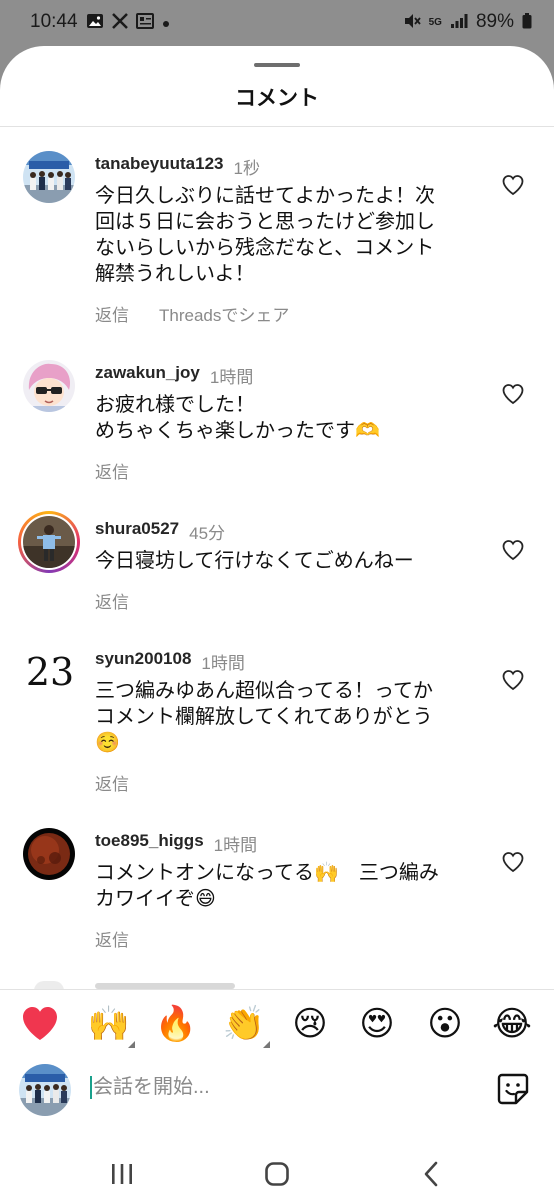  I want to click on comment-text-line: コメントオンになってる🙌 三つ編み, so click(267, 873).